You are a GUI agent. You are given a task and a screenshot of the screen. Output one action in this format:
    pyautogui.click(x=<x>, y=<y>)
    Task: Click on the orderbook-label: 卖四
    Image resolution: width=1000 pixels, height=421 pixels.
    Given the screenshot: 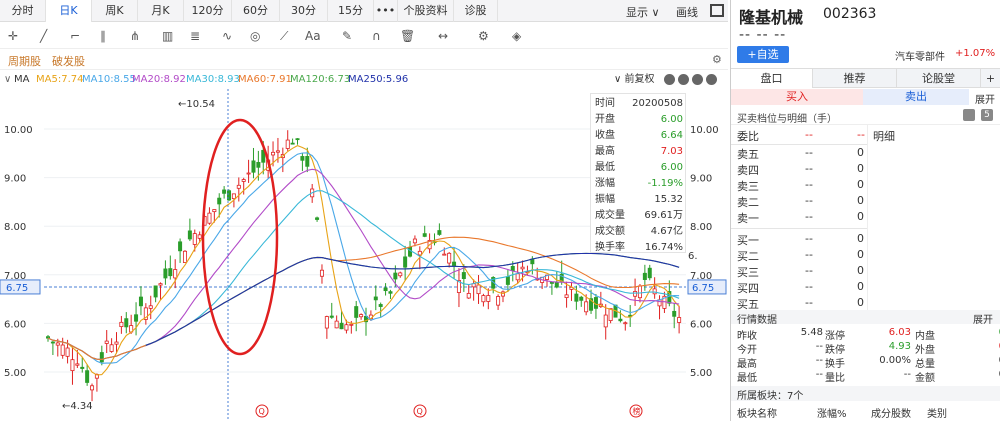 What is the action you would take?
    pyautogui.click(x=748, y=170)
    